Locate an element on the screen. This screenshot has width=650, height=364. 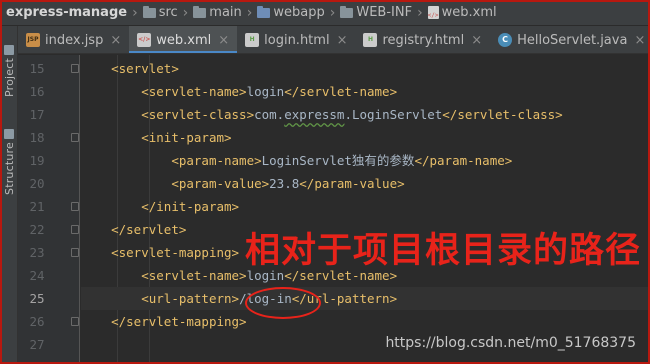
project-tool-button: Project is located at coordinates (9, 71).